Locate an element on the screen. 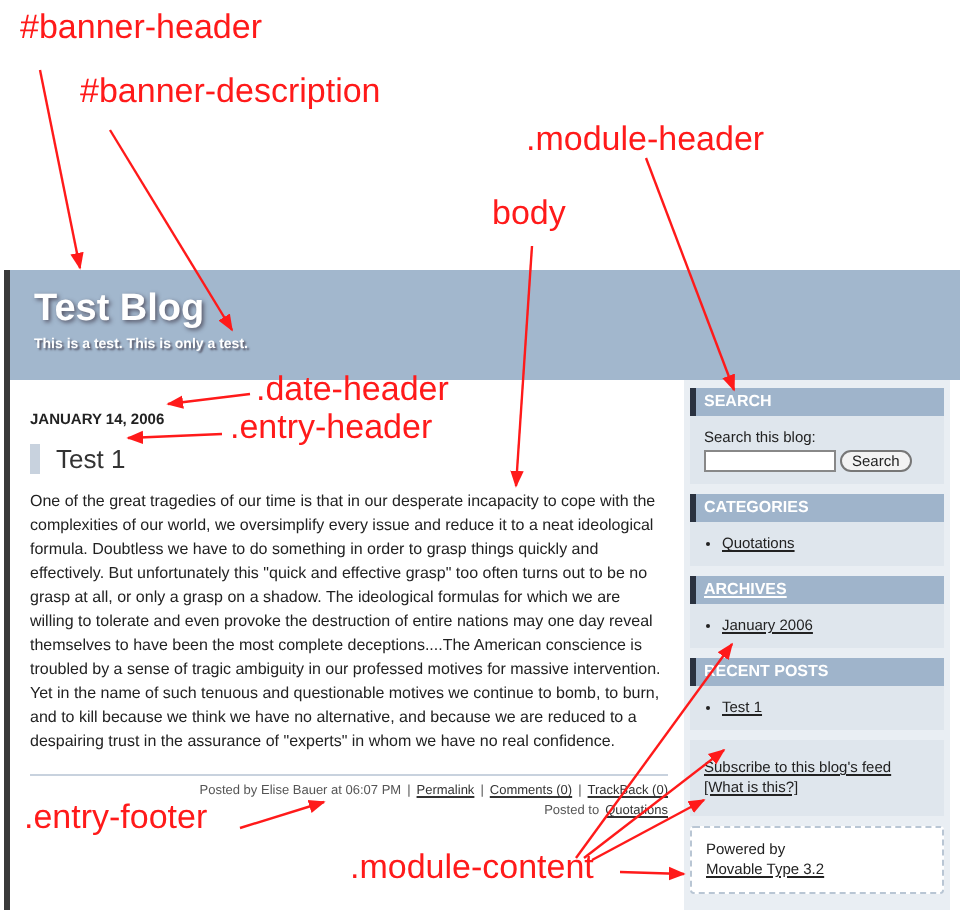  module-header-text: CATEGORIES is located at coordinates (756, 508).